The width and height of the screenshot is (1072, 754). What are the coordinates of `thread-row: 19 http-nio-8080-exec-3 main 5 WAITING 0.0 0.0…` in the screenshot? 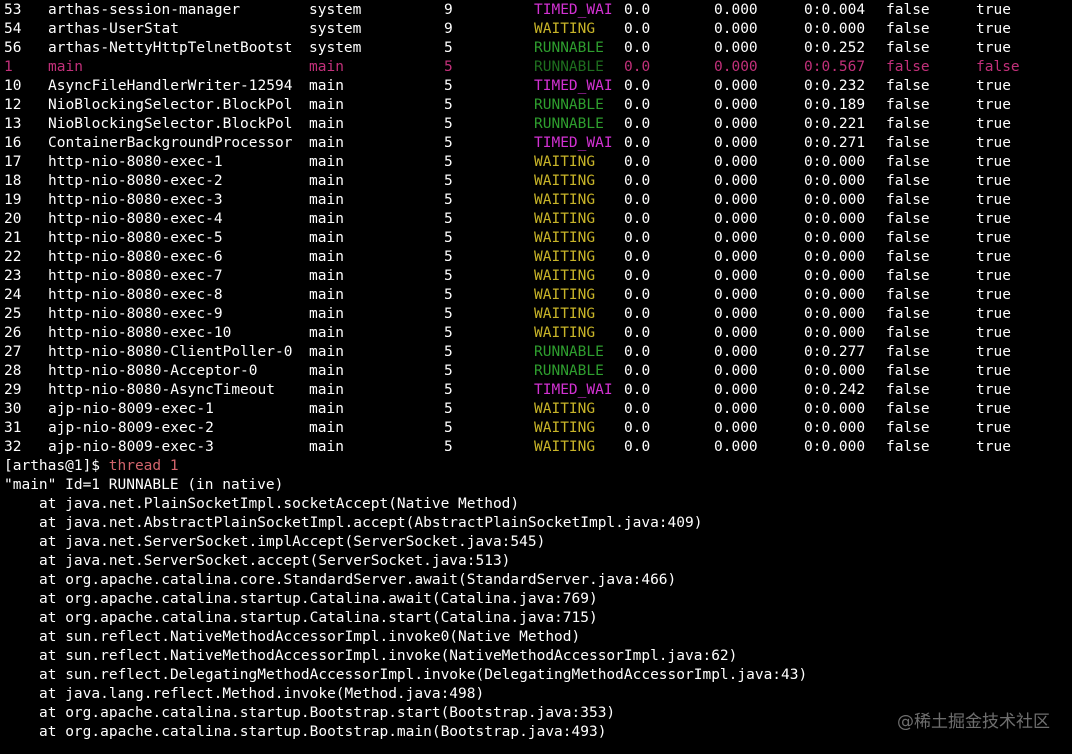 It's located at (538, 200).